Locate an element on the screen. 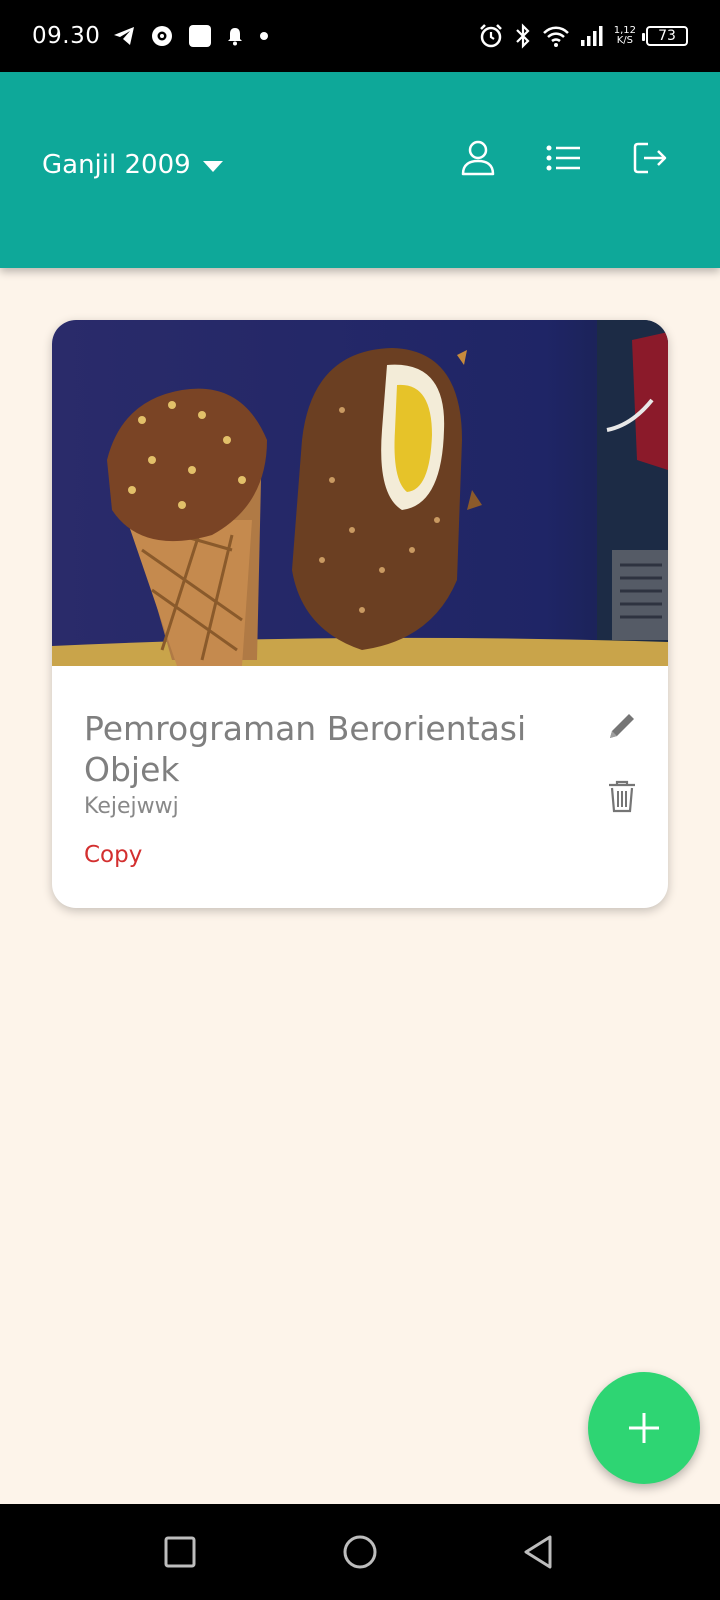 The width and height of the screenshot is (720, 1600). back-button is located at coordinates (538, 1552).